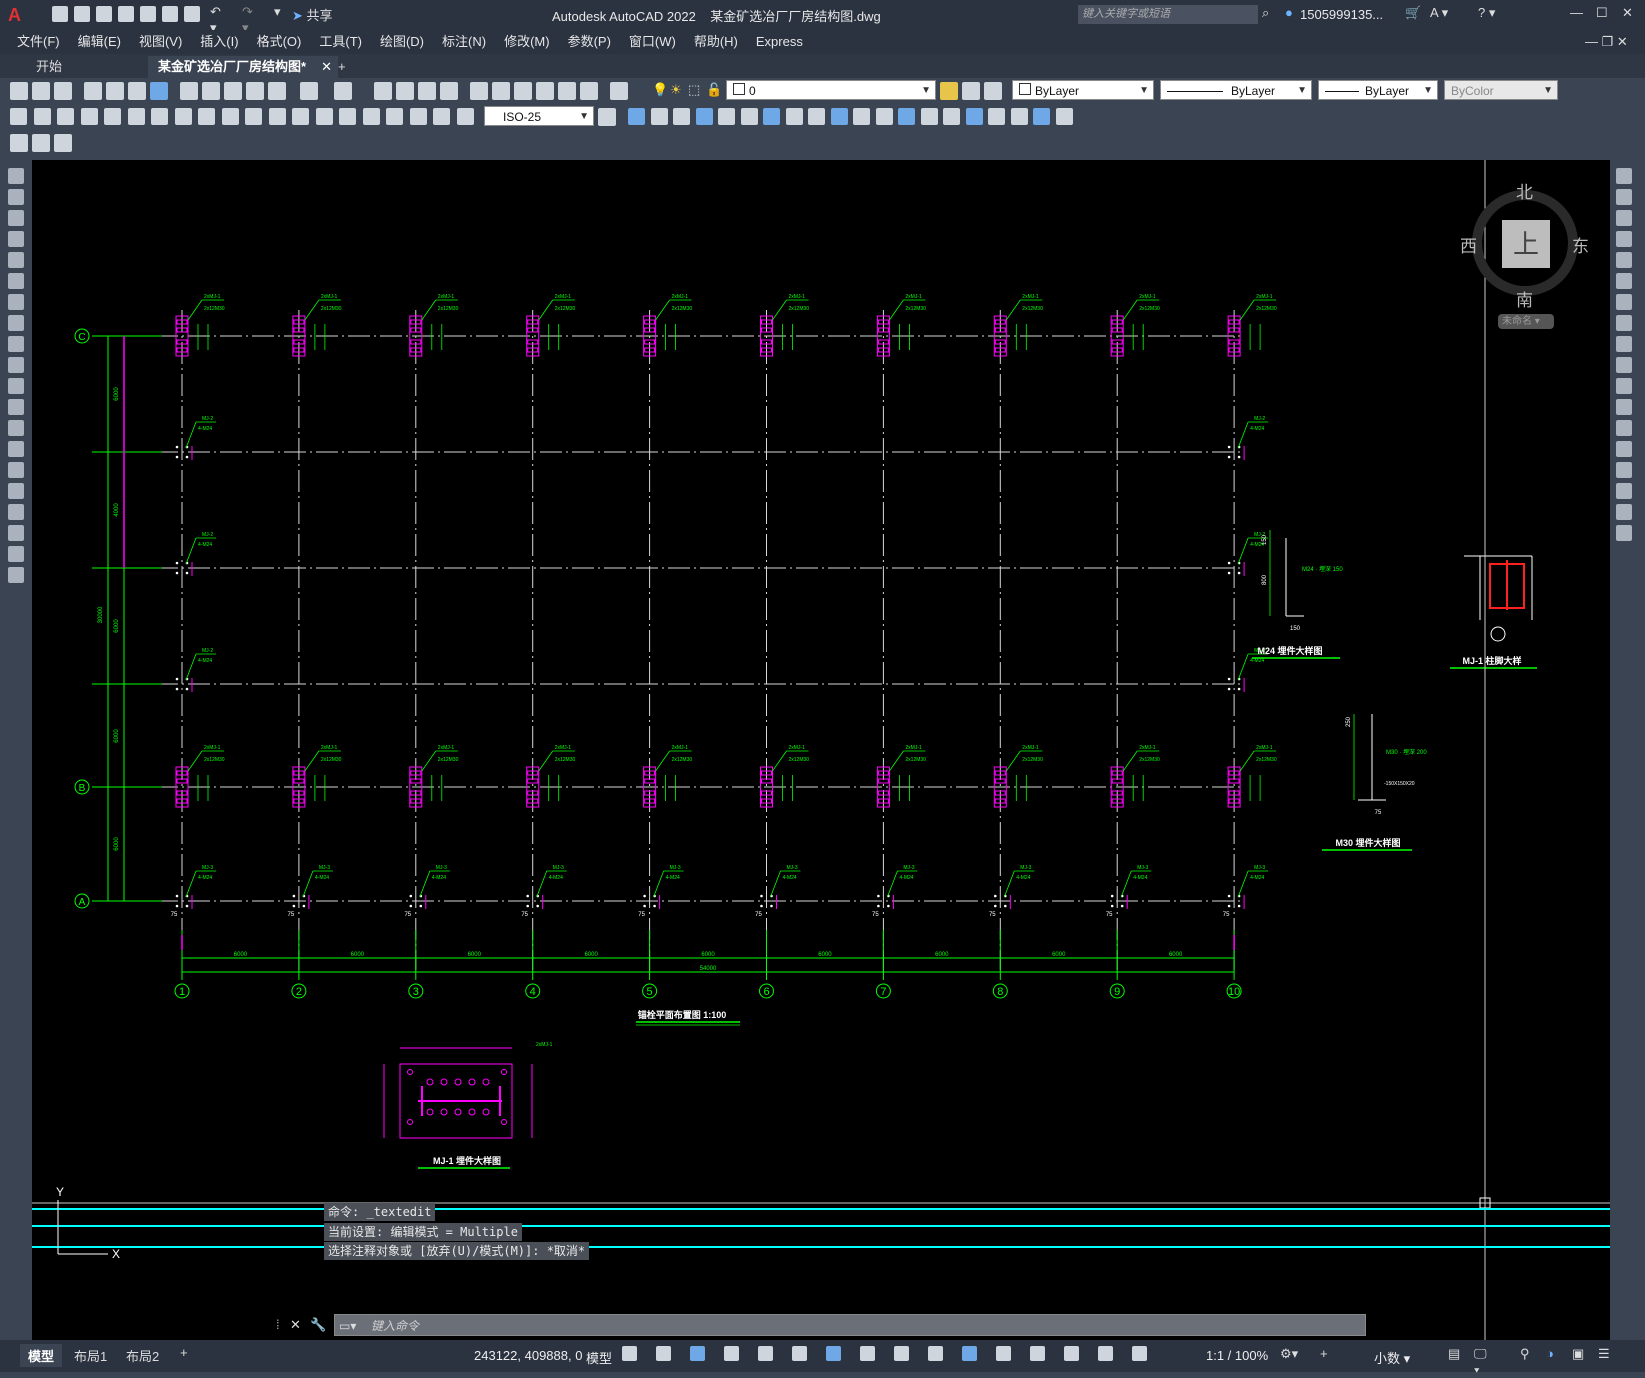  I want to click on hardware-acceleration-icon: ◑, so click(1550, 1353).